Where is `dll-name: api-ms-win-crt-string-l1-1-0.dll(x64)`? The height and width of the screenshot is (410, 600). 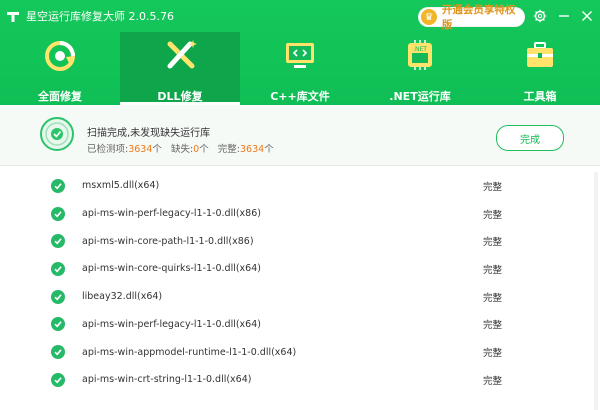
dll-name: api-ms-win-crt-string-l1-1-0.dll(x64) is located at coordinates (167, 380).